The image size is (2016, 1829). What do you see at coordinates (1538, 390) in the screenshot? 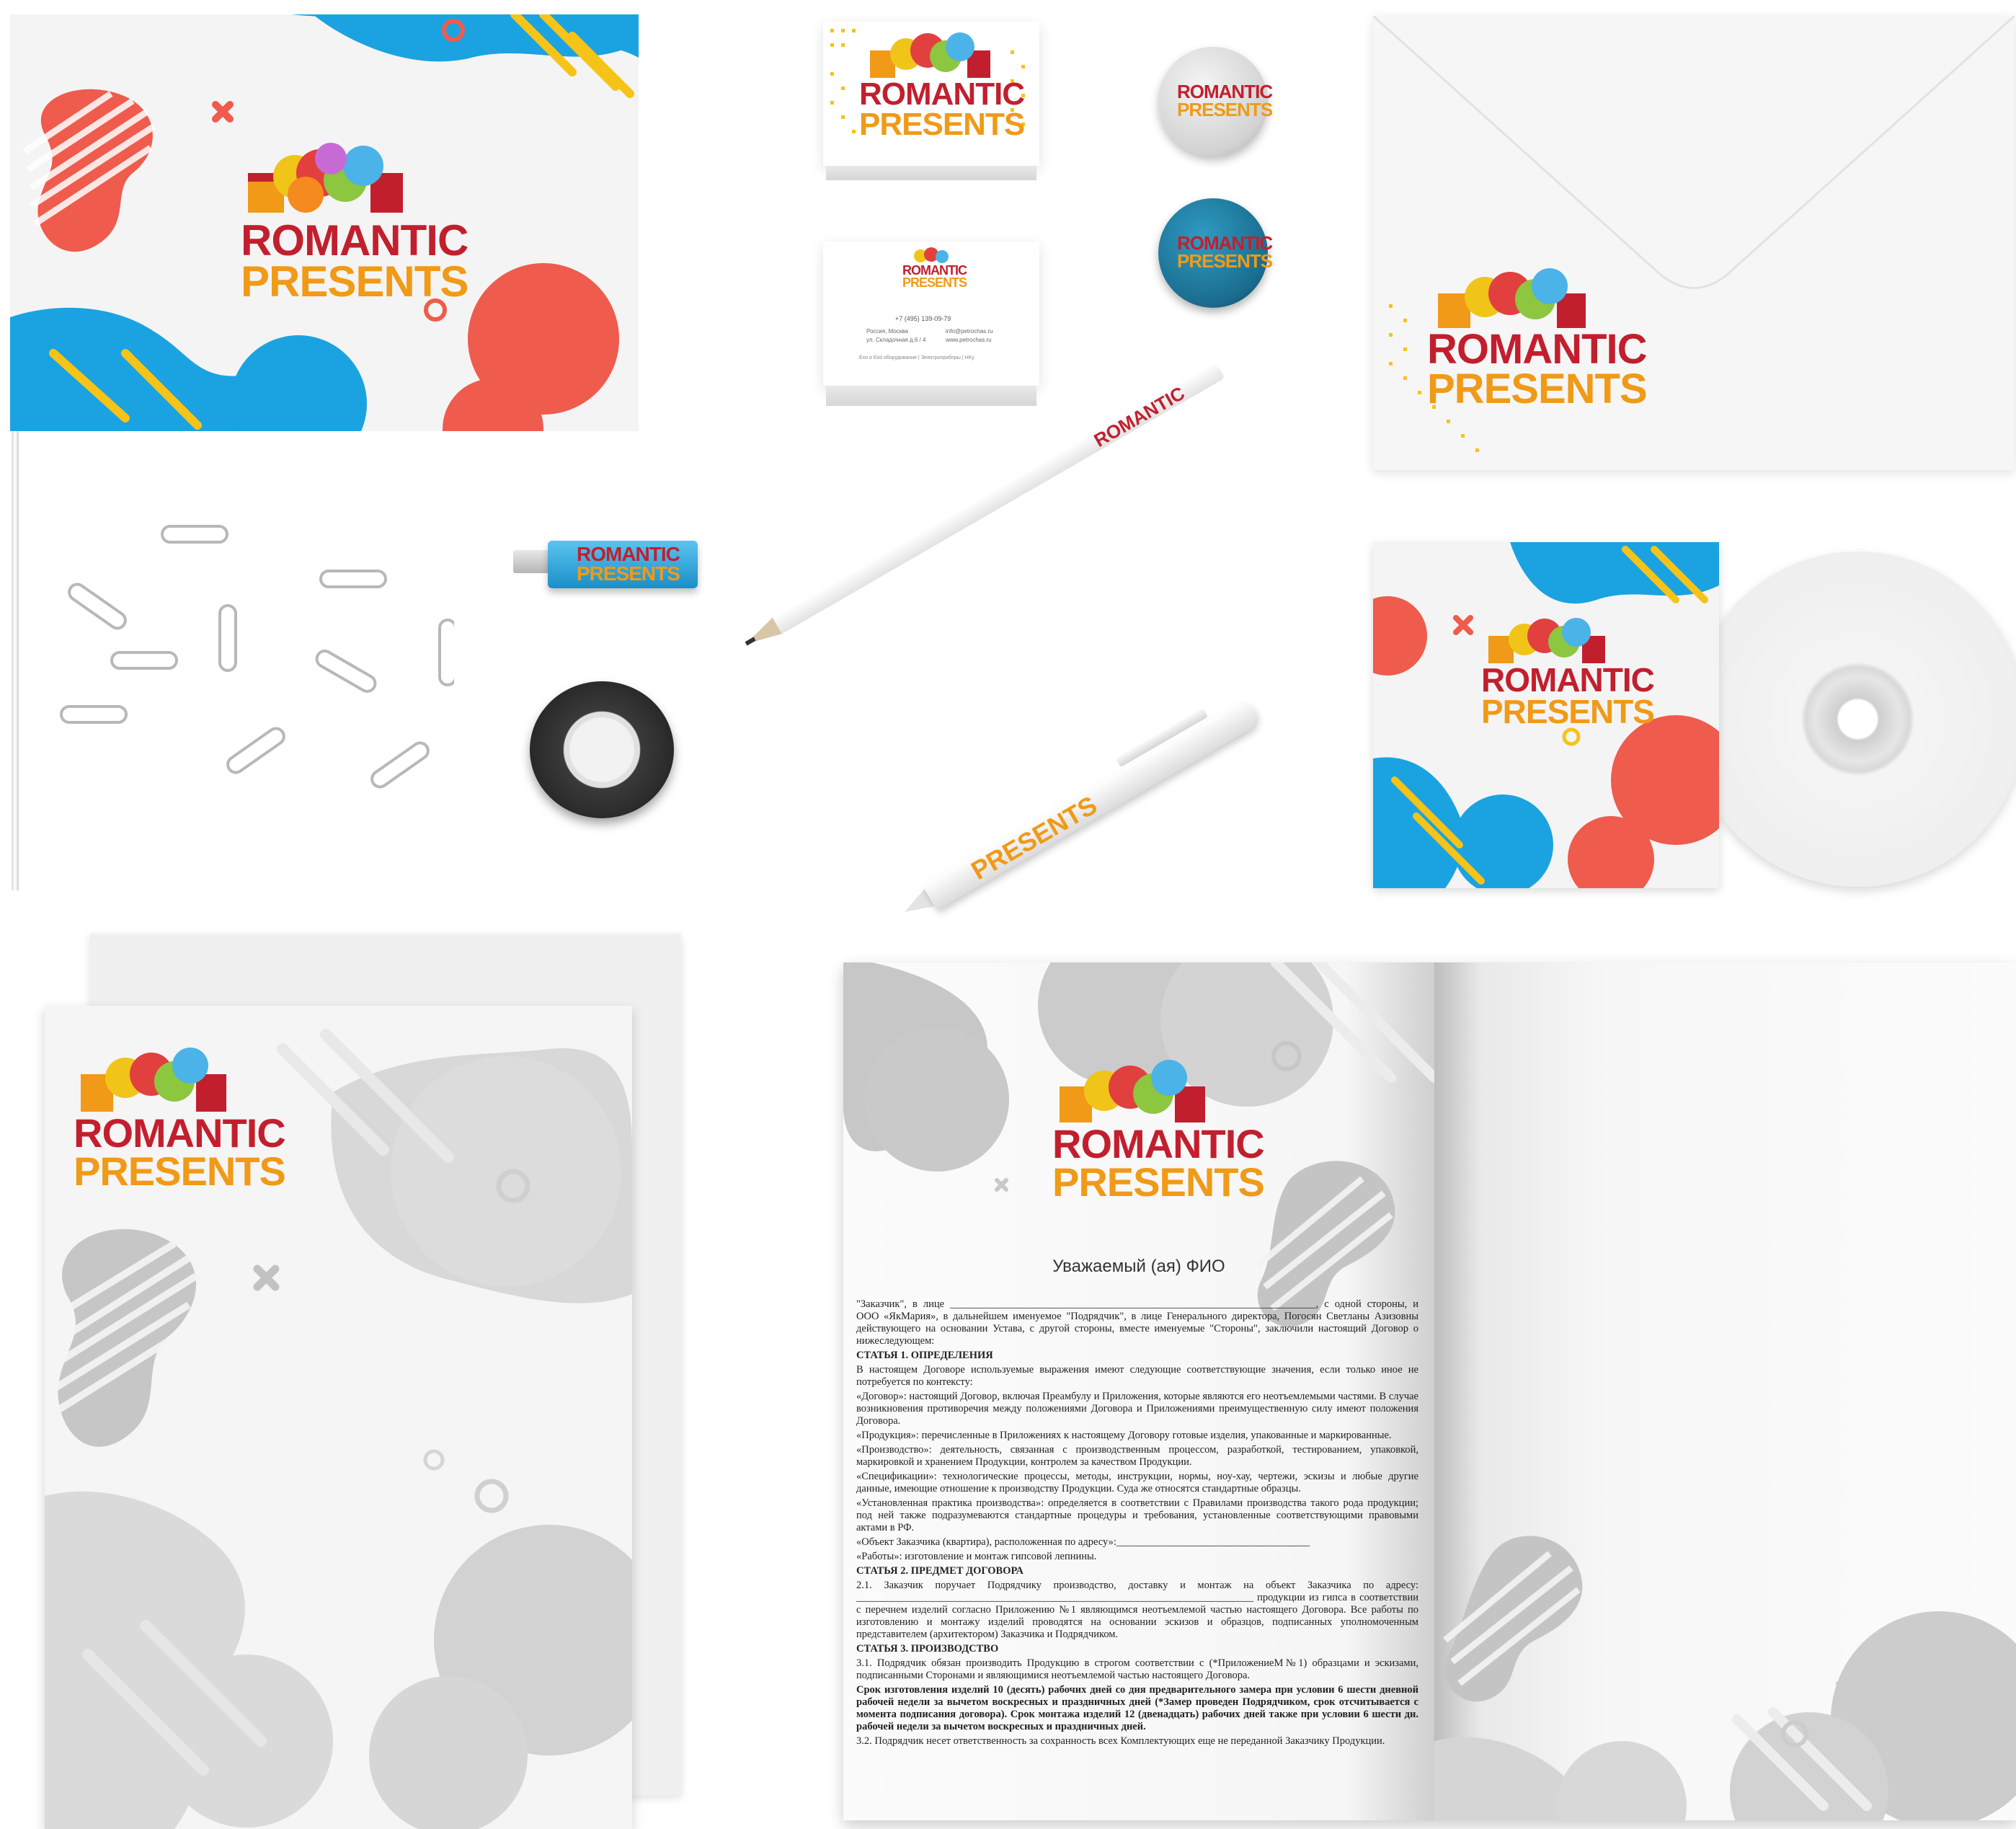
I see `envelope-logo-line2: PRESENTS` at bounding box center [1538, 390].